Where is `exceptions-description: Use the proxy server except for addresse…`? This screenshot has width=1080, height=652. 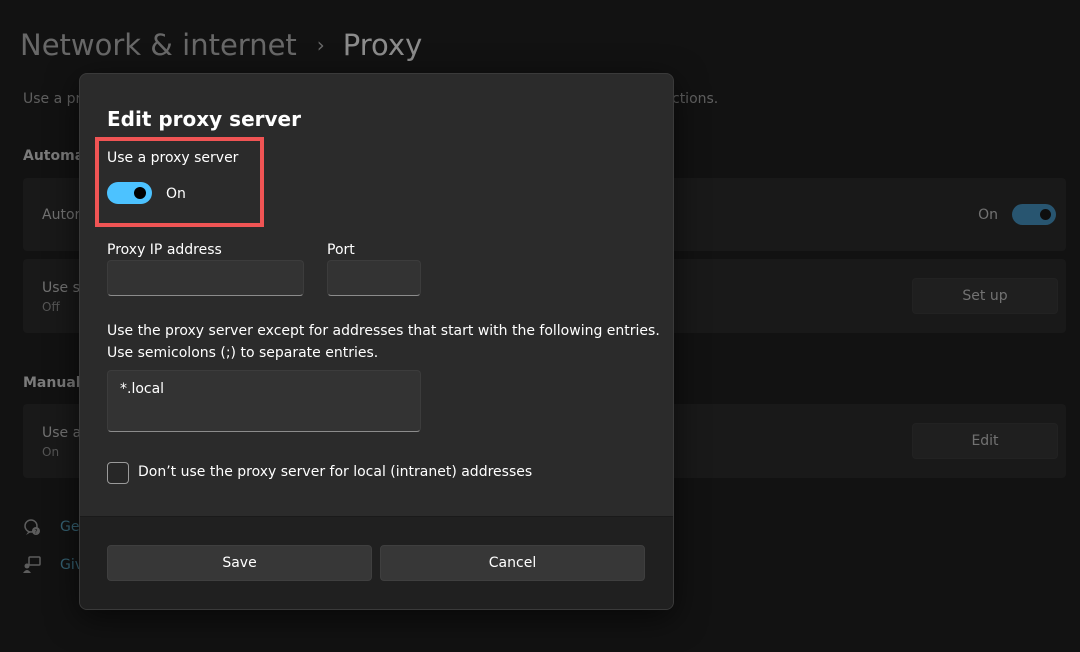
exceptions-description: Use the proxy server except for addresse… is located at coordinates (387, 342).